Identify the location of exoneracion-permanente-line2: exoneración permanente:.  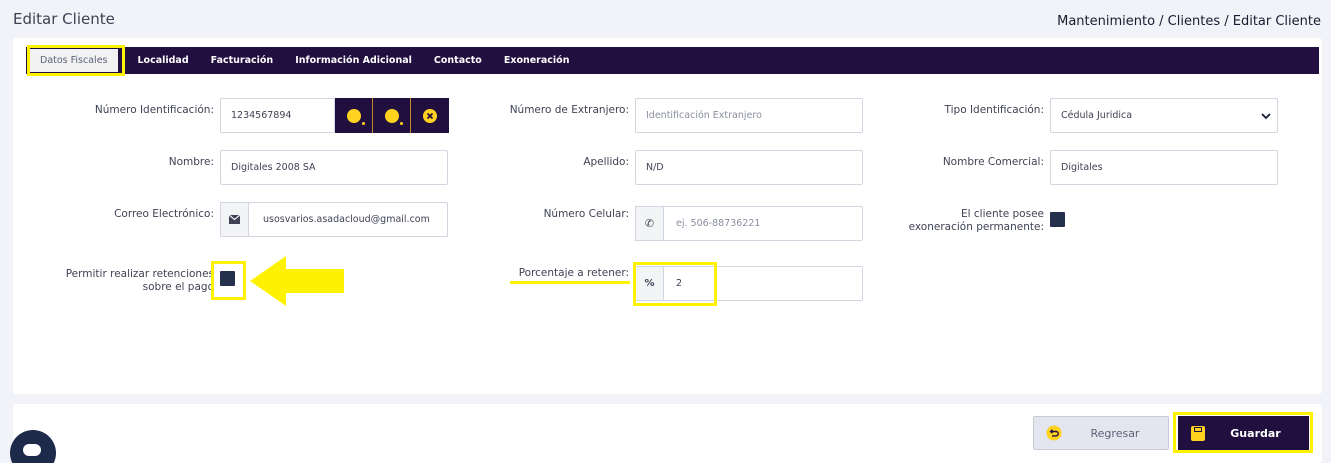
(976, 227).